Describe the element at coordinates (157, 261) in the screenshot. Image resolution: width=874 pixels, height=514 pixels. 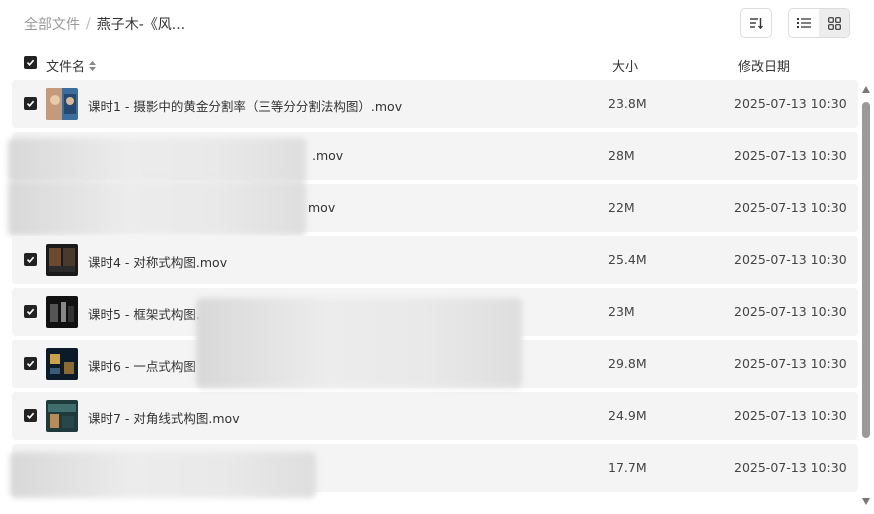
I see `file-name: 课时4 - 对称式构图.mov` at that location.